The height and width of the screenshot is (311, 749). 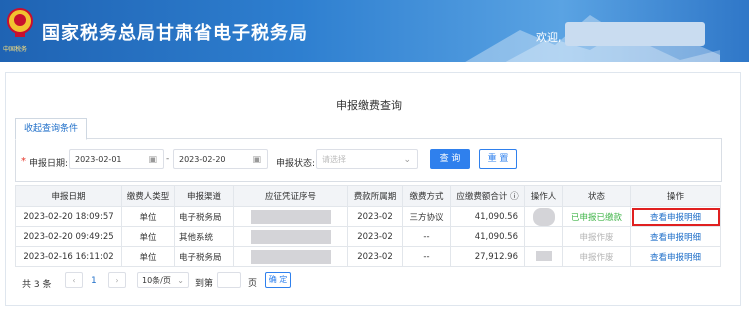 What do you see at coordinates (49, 164) in the screenshot?
I see `date-label: 申报日期:` at bounding box center [49, 164].